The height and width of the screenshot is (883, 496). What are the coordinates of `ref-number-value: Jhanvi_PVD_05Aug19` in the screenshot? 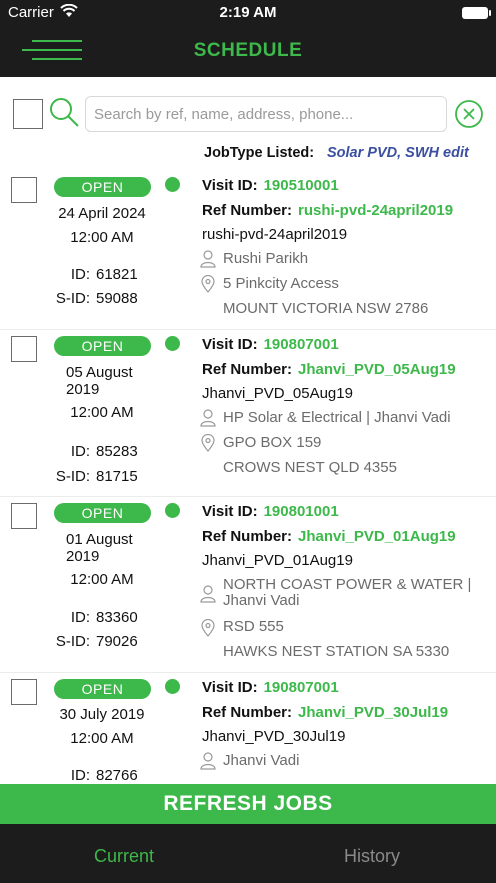 It's located at (377, 369).